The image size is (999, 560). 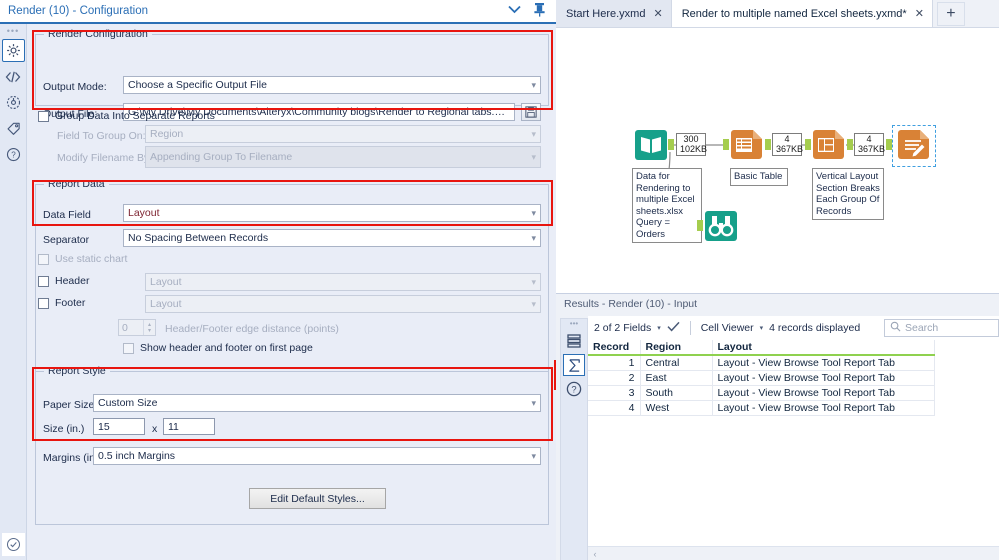 What do you see at coordinates (119, 426) in the screenshot?
I see `size-width-input: 15` at bounding box center [119, 426].